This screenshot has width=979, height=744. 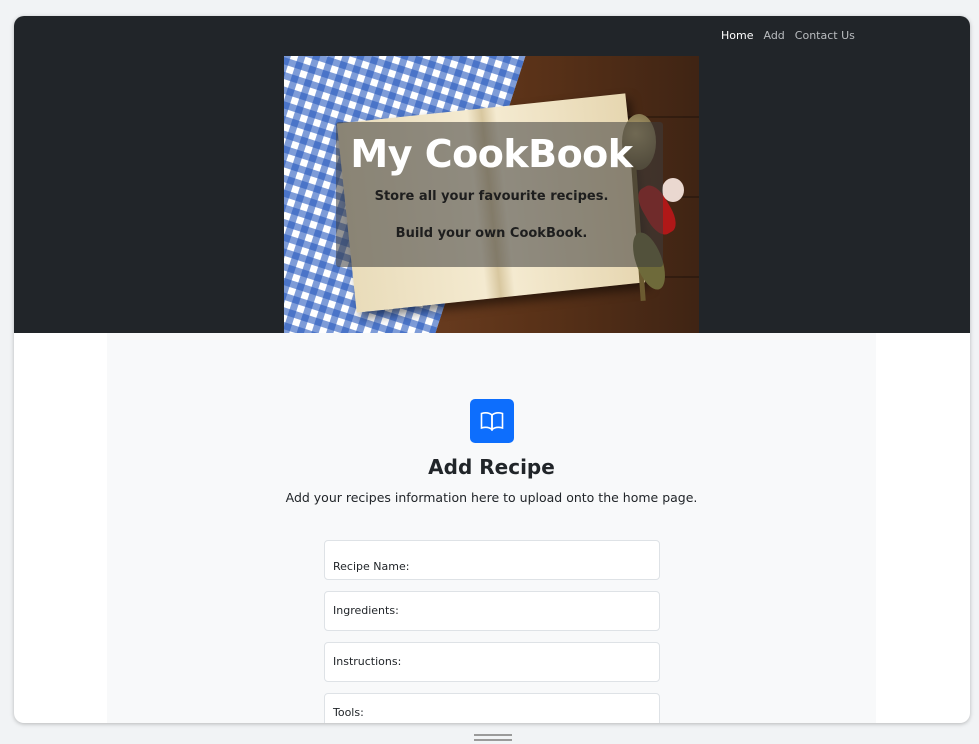 I want to click on drag-handle, so click(x=493, y=738).